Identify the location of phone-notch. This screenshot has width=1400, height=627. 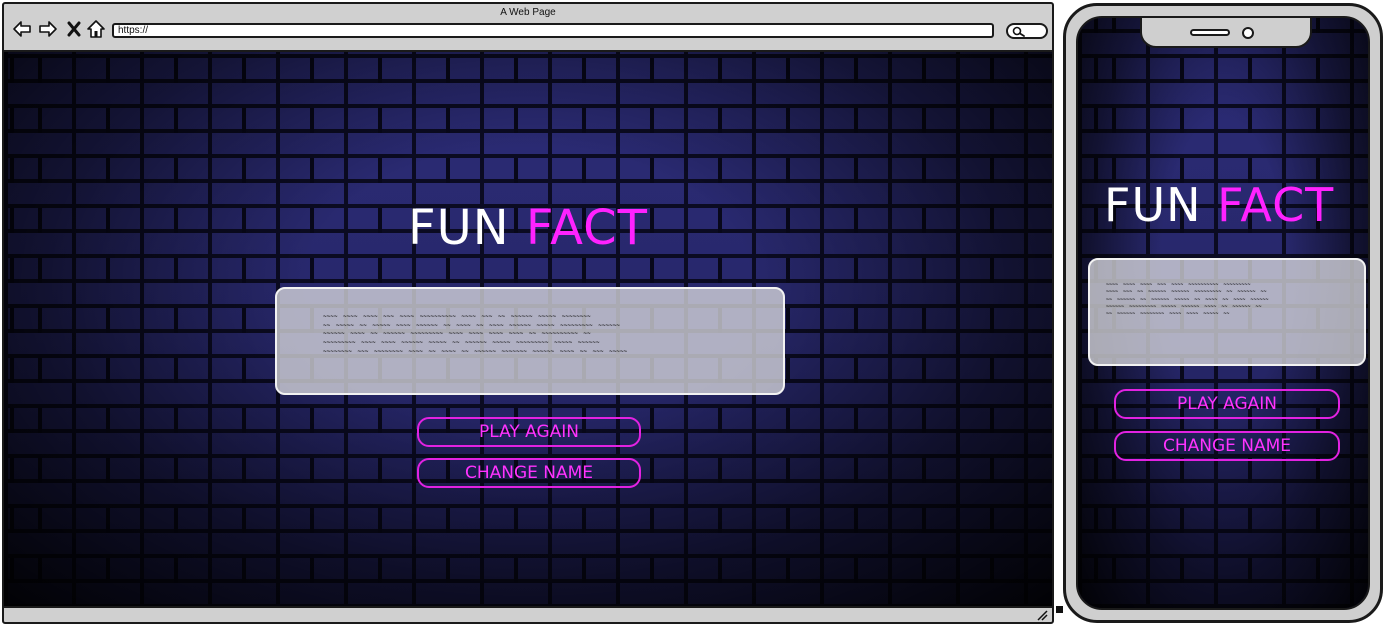
(1226, 33).